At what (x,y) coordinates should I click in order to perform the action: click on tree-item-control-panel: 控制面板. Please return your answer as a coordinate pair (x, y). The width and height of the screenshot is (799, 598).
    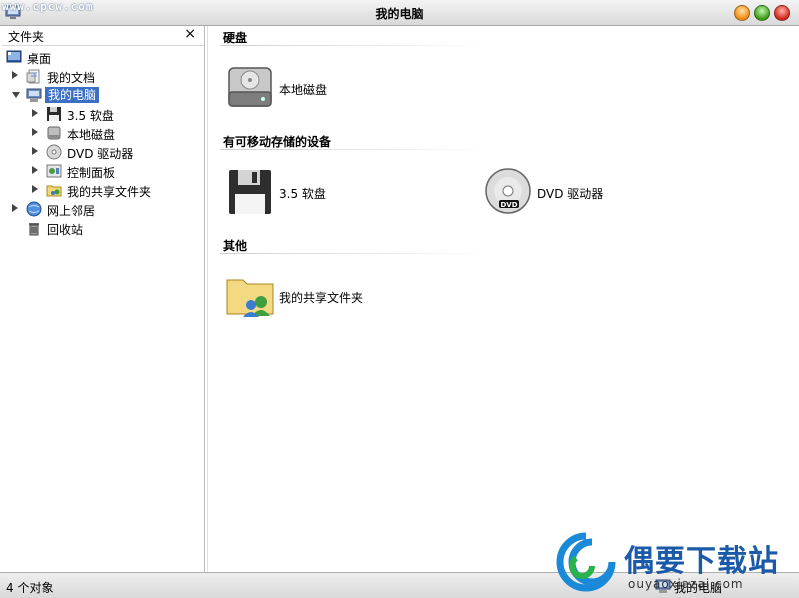
    Looking at the image, I should click on (103, 171).